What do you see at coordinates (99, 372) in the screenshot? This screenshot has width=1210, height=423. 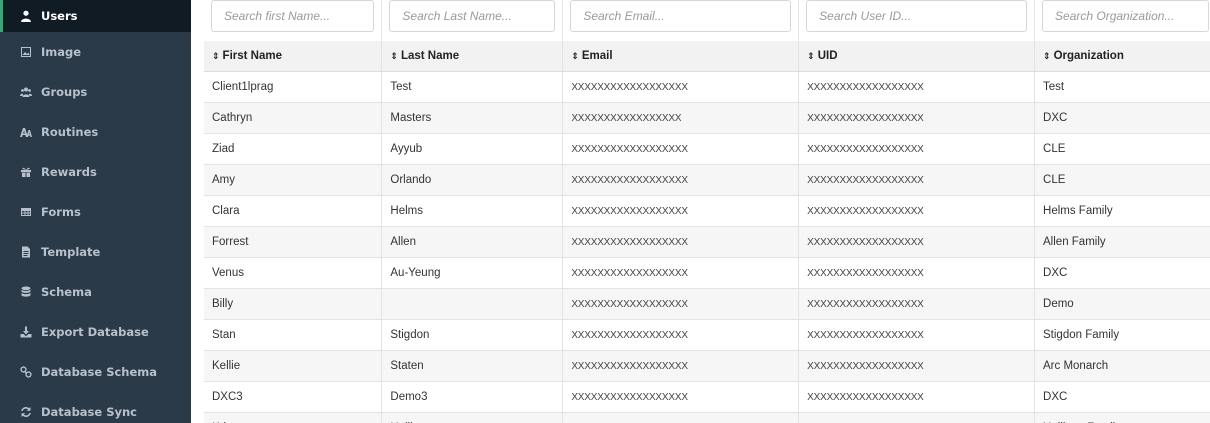 I see `sidebar-item-label: Database Schema` at bounding box center [99, 372].